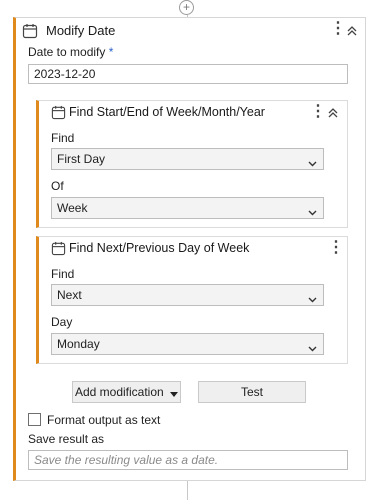  I want to click on add-modification-button: Add modification, so click(126, 392).